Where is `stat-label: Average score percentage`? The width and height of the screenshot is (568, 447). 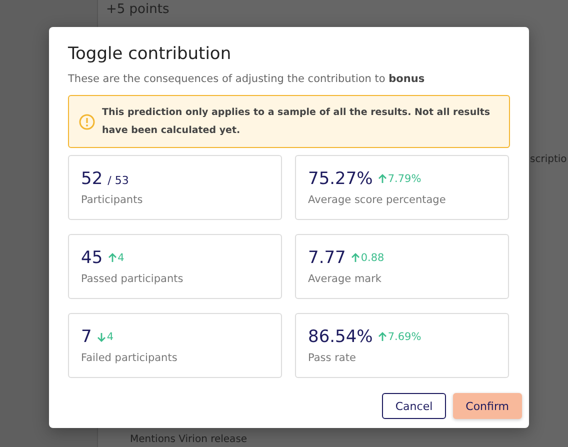 stat-label: Average score percentage is located at coordinates (377, 200).